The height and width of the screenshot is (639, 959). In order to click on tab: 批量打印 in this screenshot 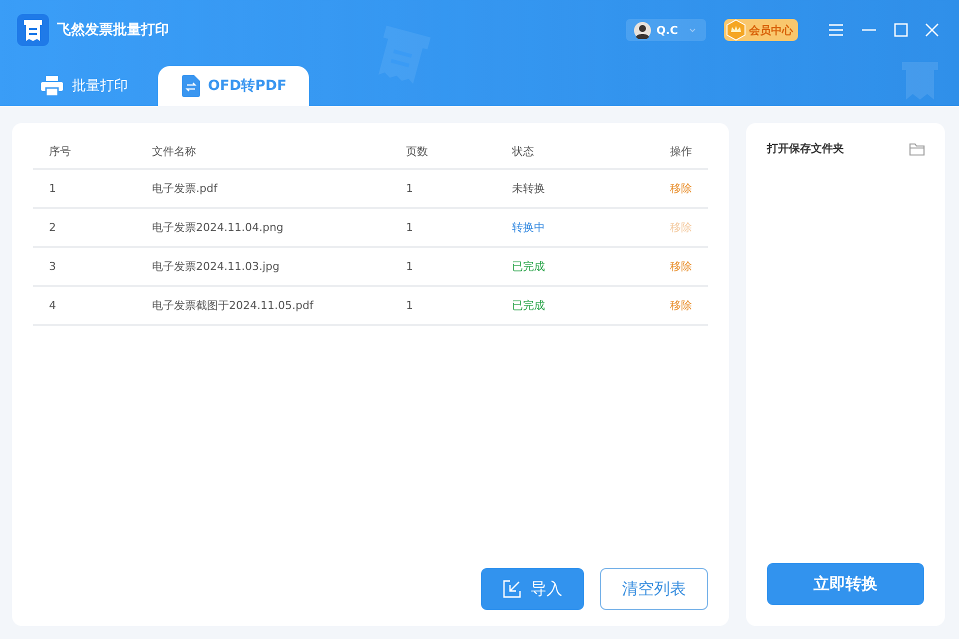, I will do `click(87, 86)`.